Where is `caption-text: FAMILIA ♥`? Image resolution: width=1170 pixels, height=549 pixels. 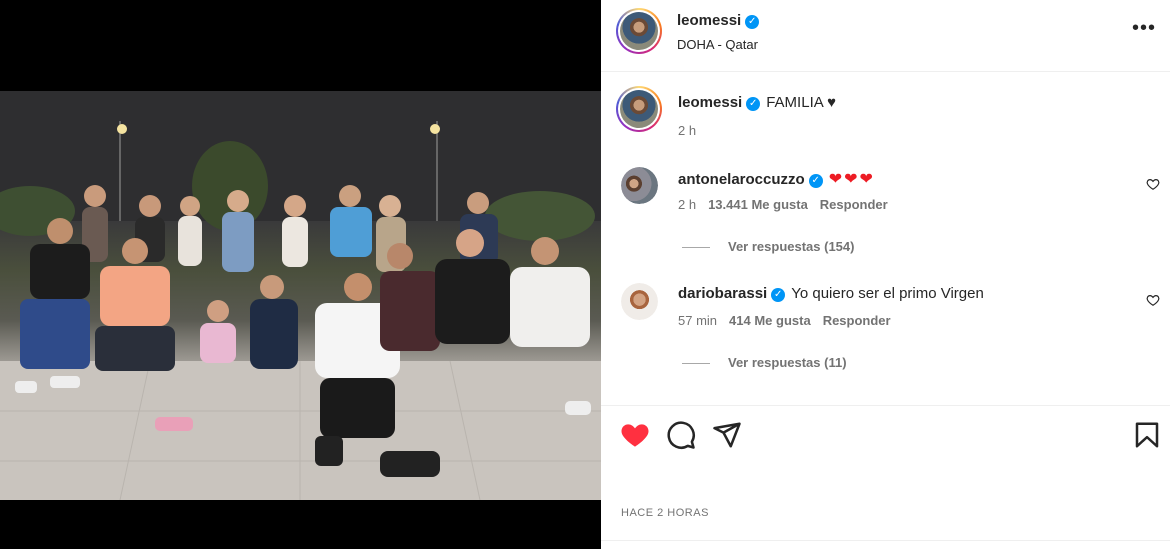
caption-text: FAMILIA ♥ is located at coordinates (801, 102).